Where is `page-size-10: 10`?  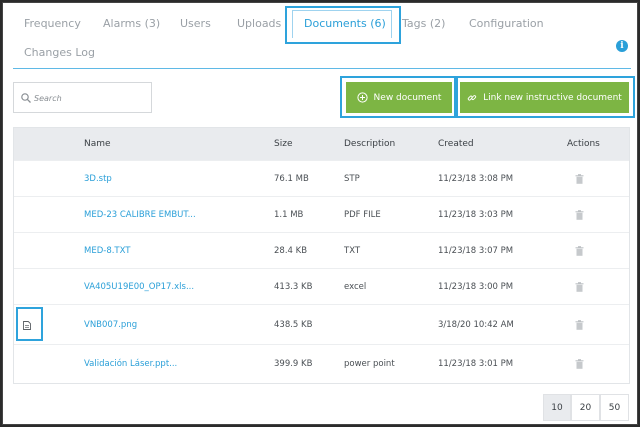
page-size-10: 10 is located at coordinates (557, 407).